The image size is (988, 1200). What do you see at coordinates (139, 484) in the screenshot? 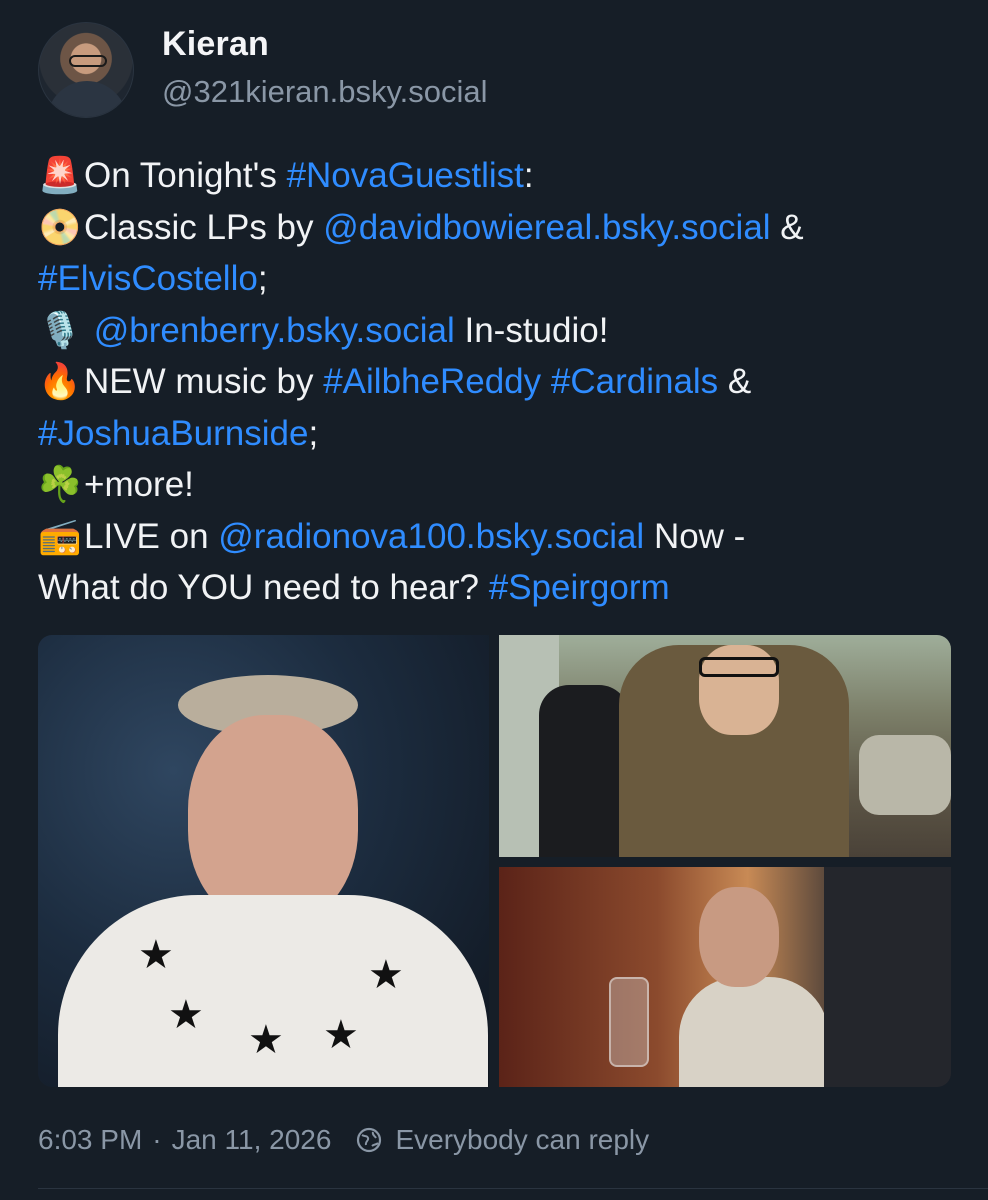
I see `post-text-segment: +more!` at bounding box center [139, 484].